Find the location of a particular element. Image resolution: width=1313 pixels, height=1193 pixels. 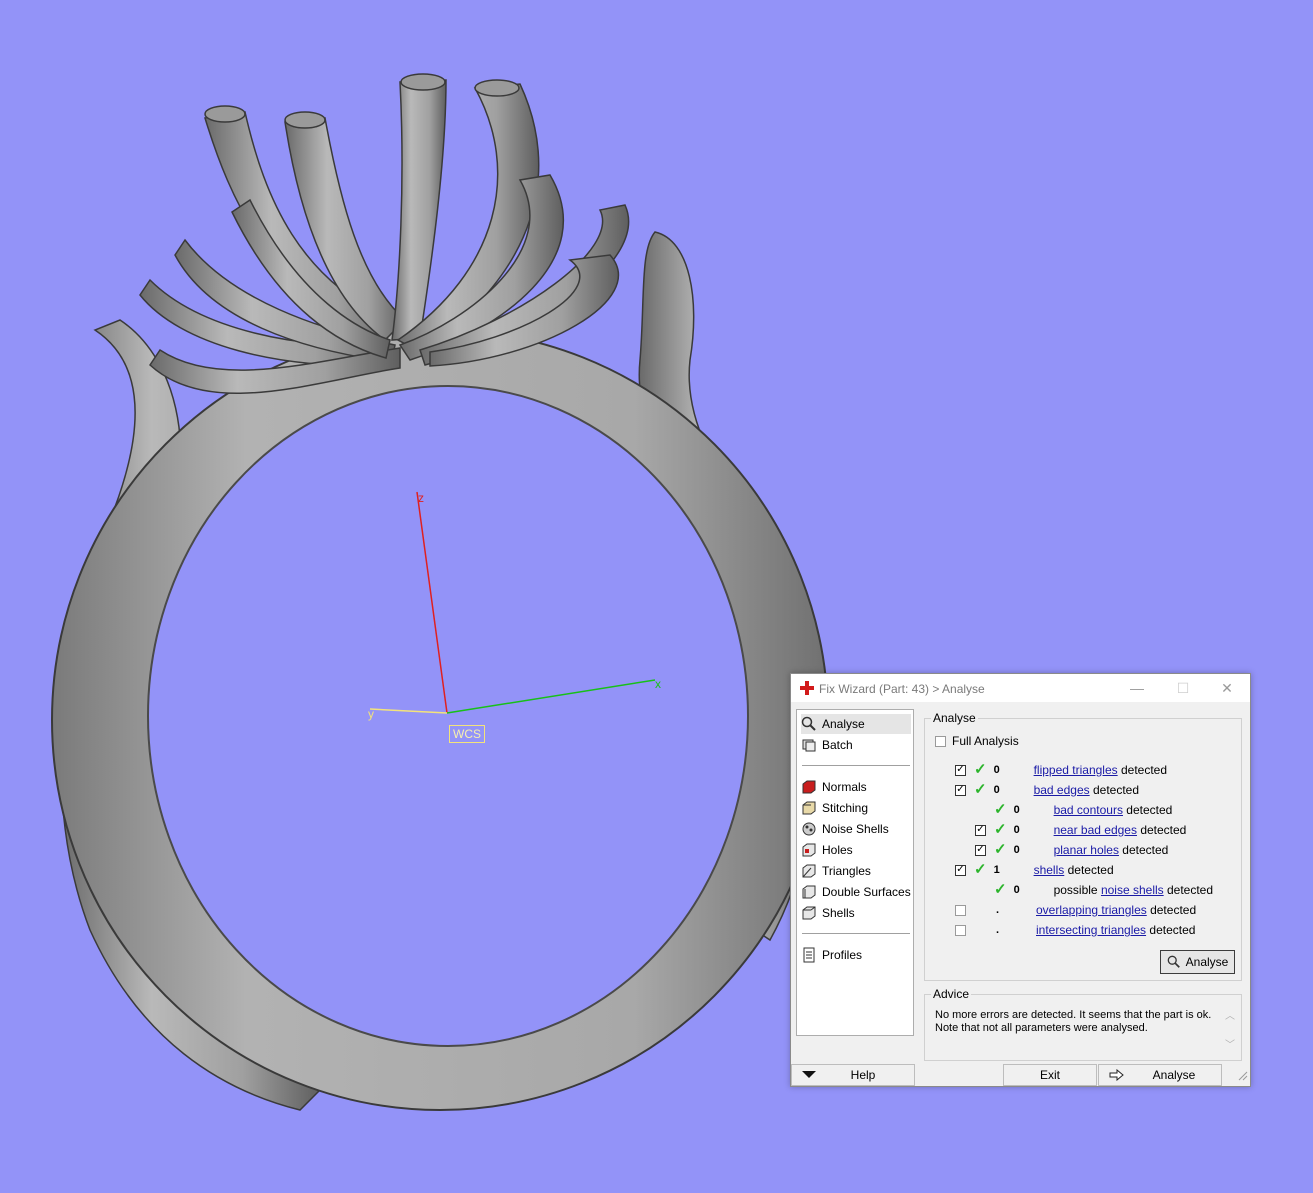

exit-button-label: Exit is located at coordinates (1049, 1075).